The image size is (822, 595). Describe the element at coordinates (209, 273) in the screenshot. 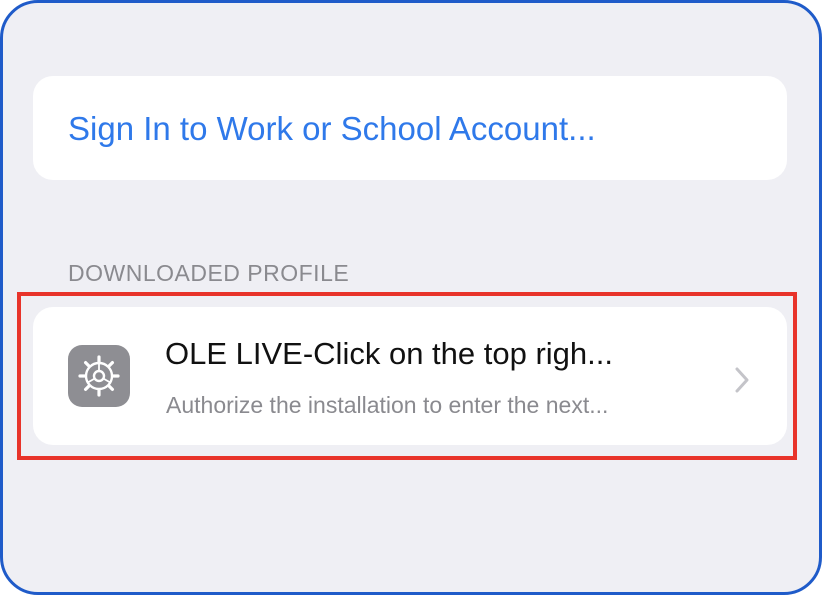

I see `downloaded-profile-section-header: DOWNLOADED PROFILE` at that location.